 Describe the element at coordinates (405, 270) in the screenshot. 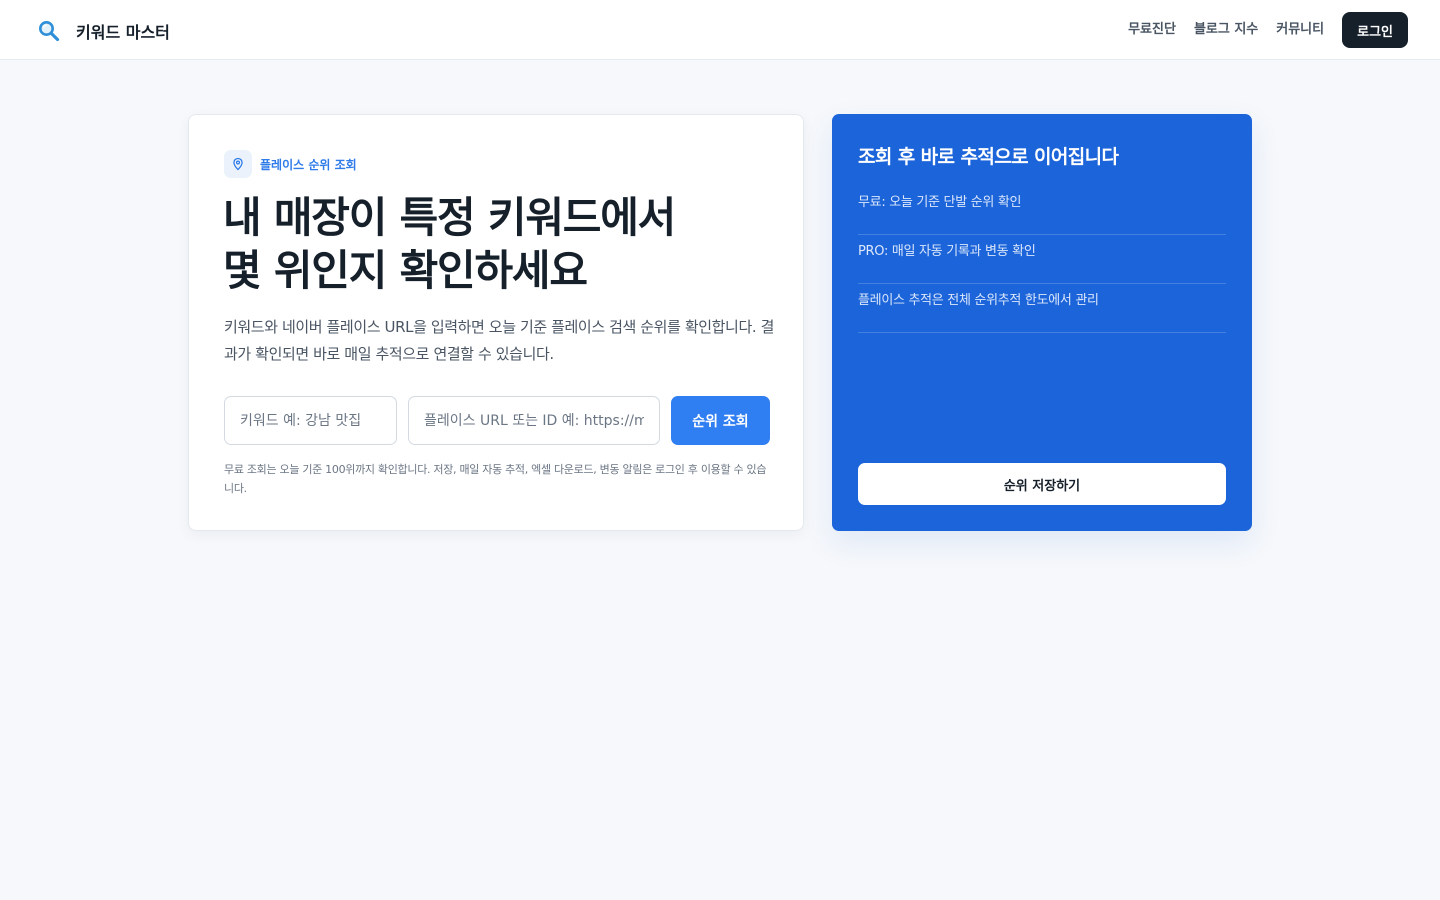

I see `title-line-2: 몇 위인지 확인하세요` at that location.